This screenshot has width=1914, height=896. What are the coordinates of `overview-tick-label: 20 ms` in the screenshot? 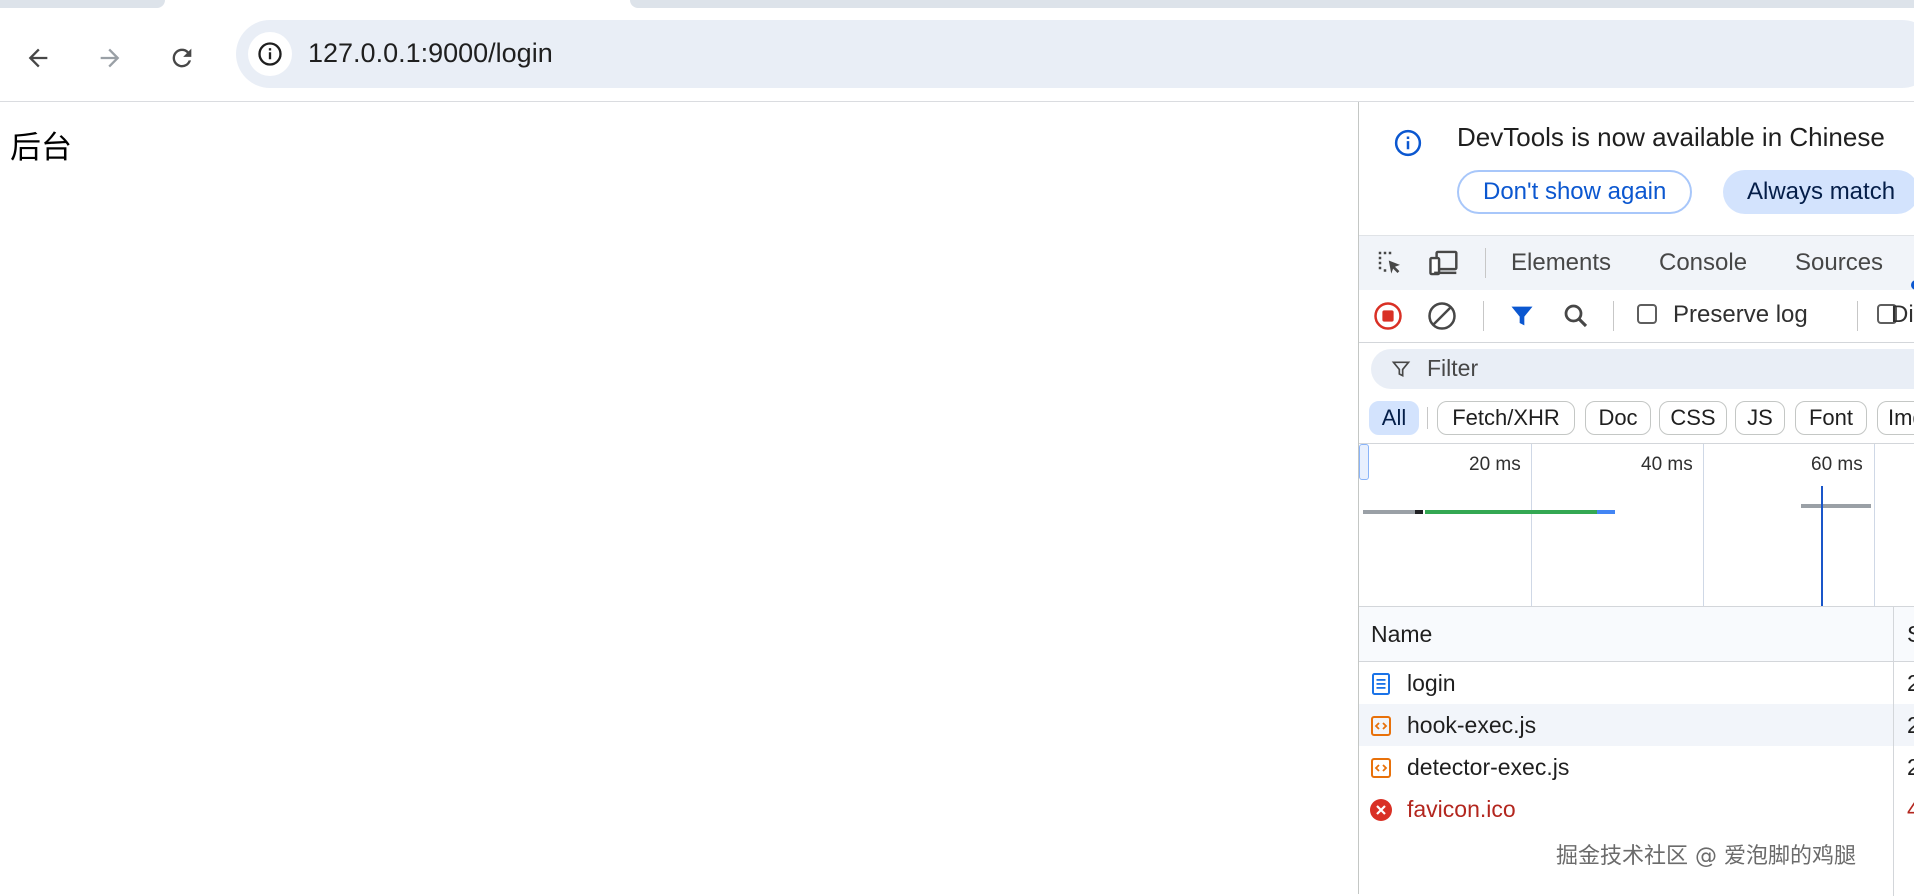 It's located at (1495, 464).